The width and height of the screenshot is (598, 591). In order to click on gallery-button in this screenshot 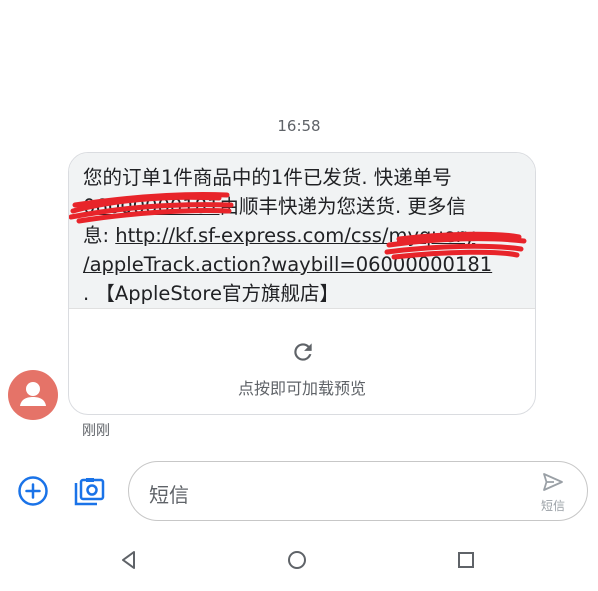, I will do `click(89, 492)`.